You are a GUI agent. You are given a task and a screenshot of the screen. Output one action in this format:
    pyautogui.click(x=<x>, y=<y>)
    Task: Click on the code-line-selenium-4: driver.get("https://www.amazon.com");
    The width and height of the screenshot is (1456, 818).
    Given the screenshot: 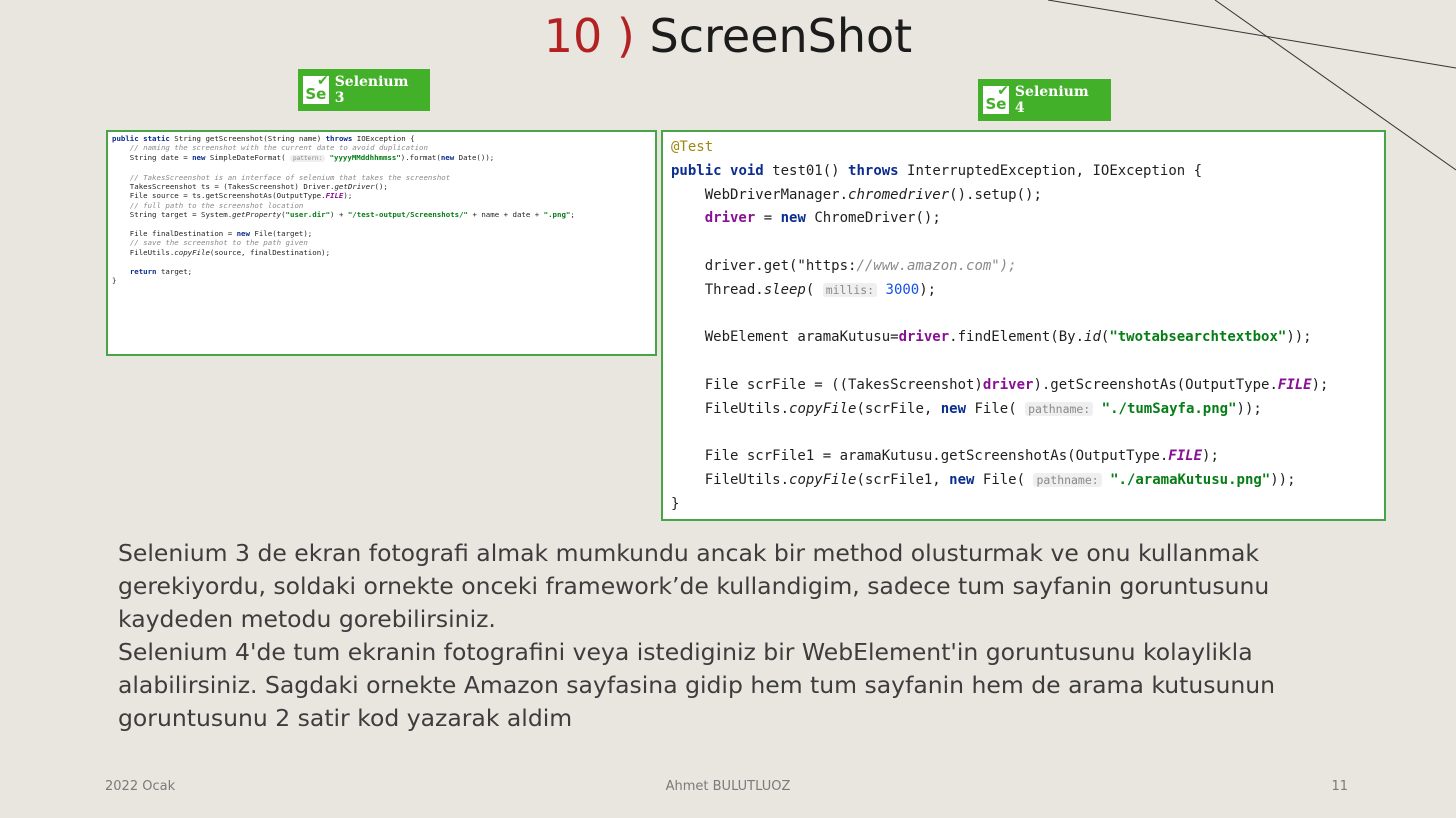 What is the action you would take?
    pyautogui.click(x=844, y=265)
    